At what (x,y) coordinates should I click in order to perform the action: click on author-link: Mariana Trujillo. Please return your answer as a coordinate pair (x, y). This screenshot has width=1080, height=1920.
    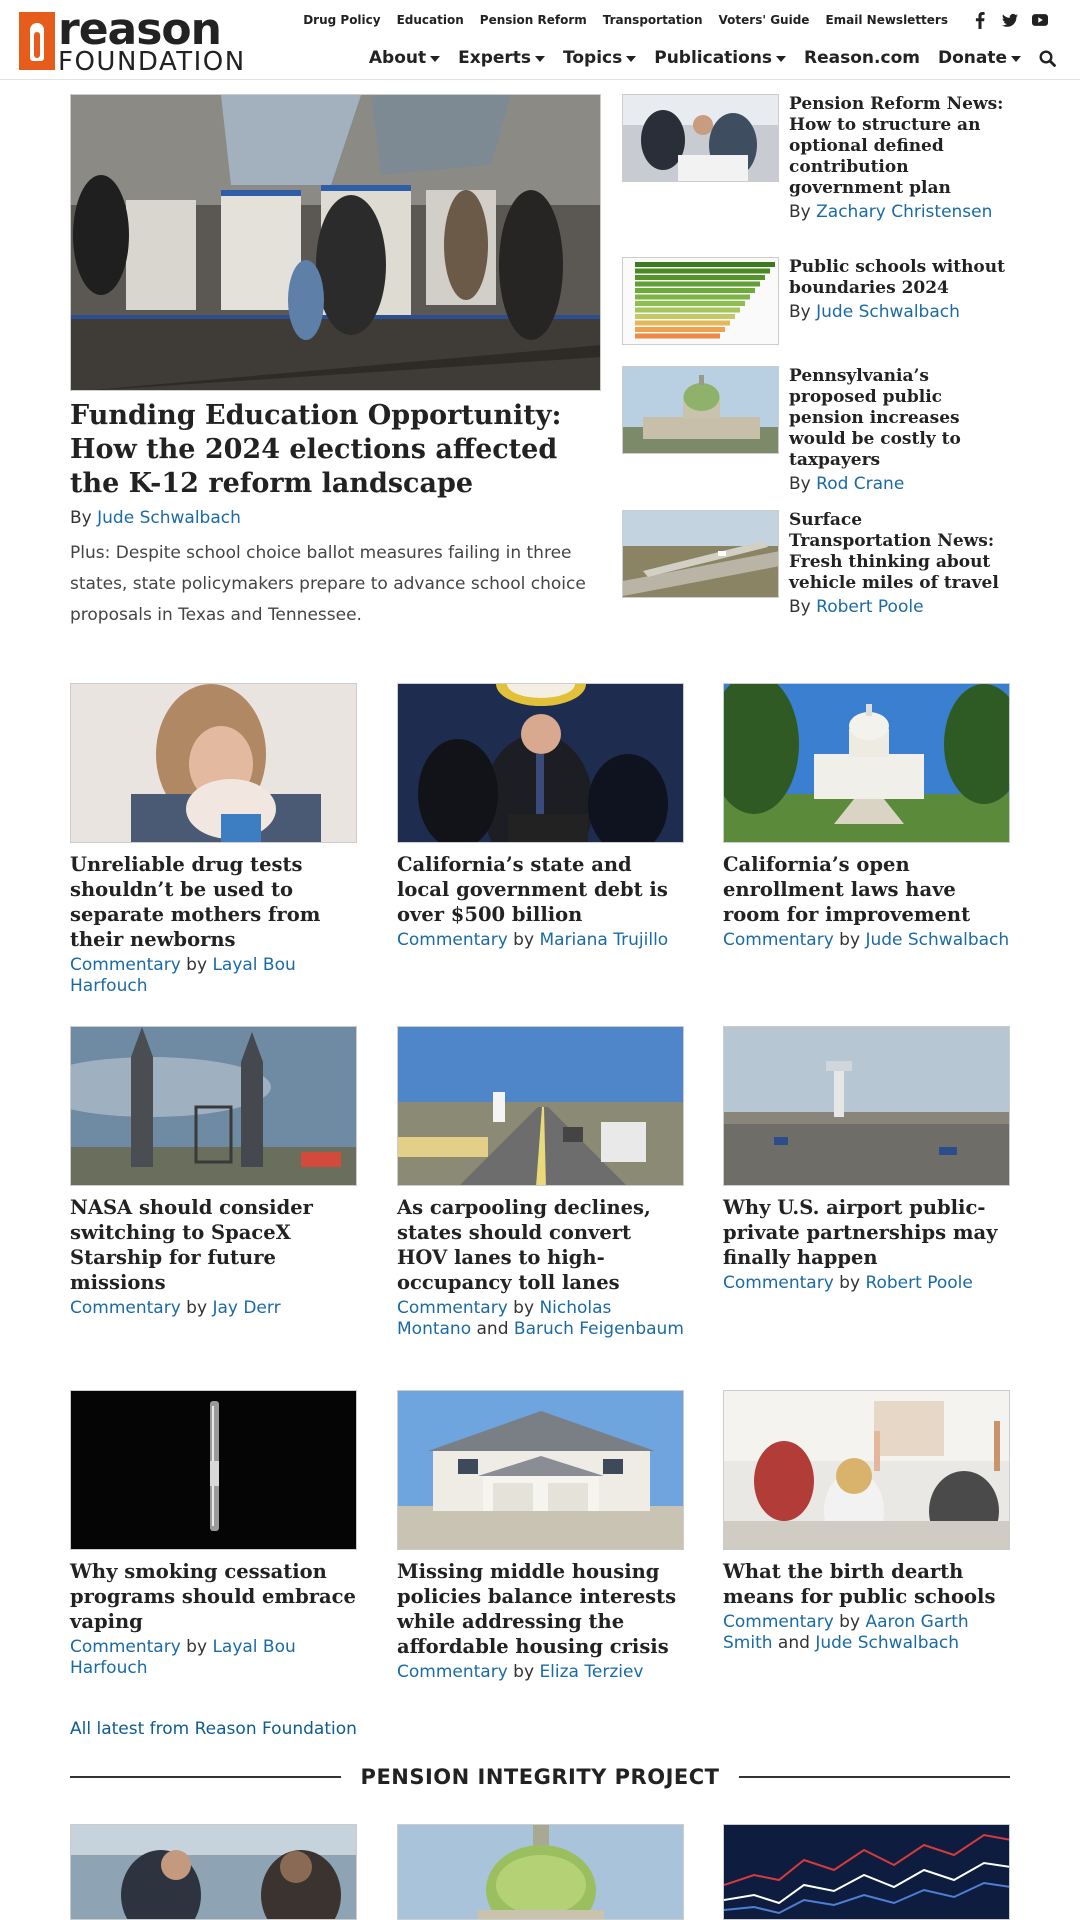
    Looking at the image, I should click on (603, 940).